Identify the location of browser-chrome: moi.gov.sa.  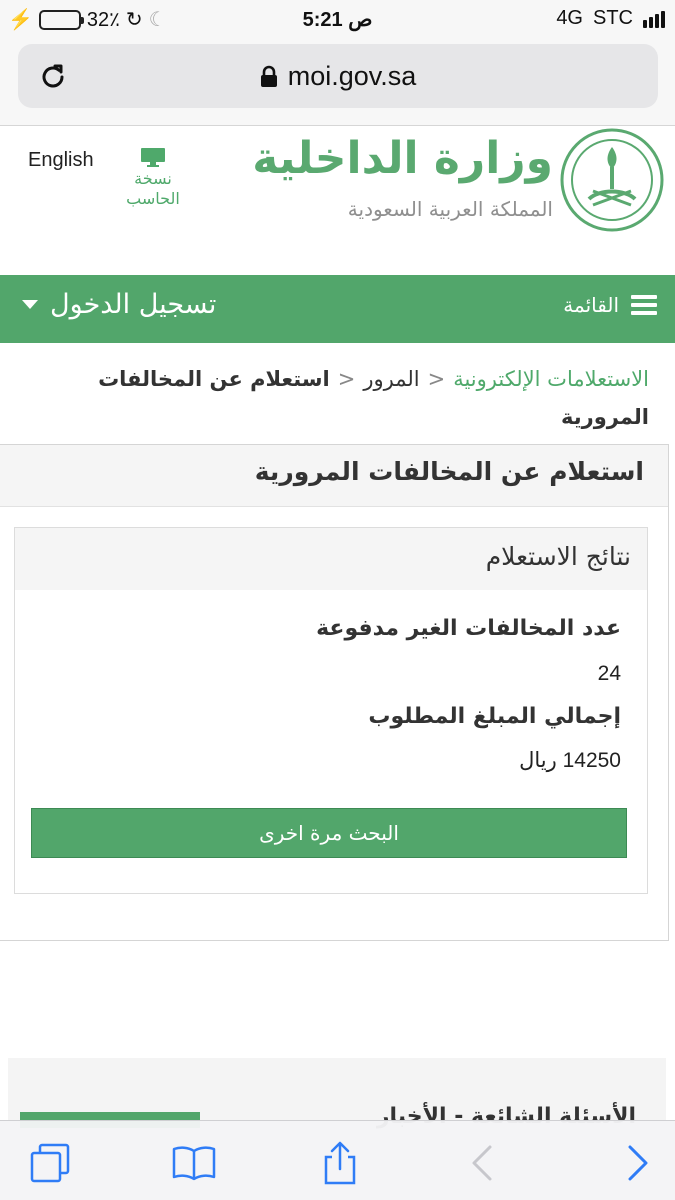
(337, 82).